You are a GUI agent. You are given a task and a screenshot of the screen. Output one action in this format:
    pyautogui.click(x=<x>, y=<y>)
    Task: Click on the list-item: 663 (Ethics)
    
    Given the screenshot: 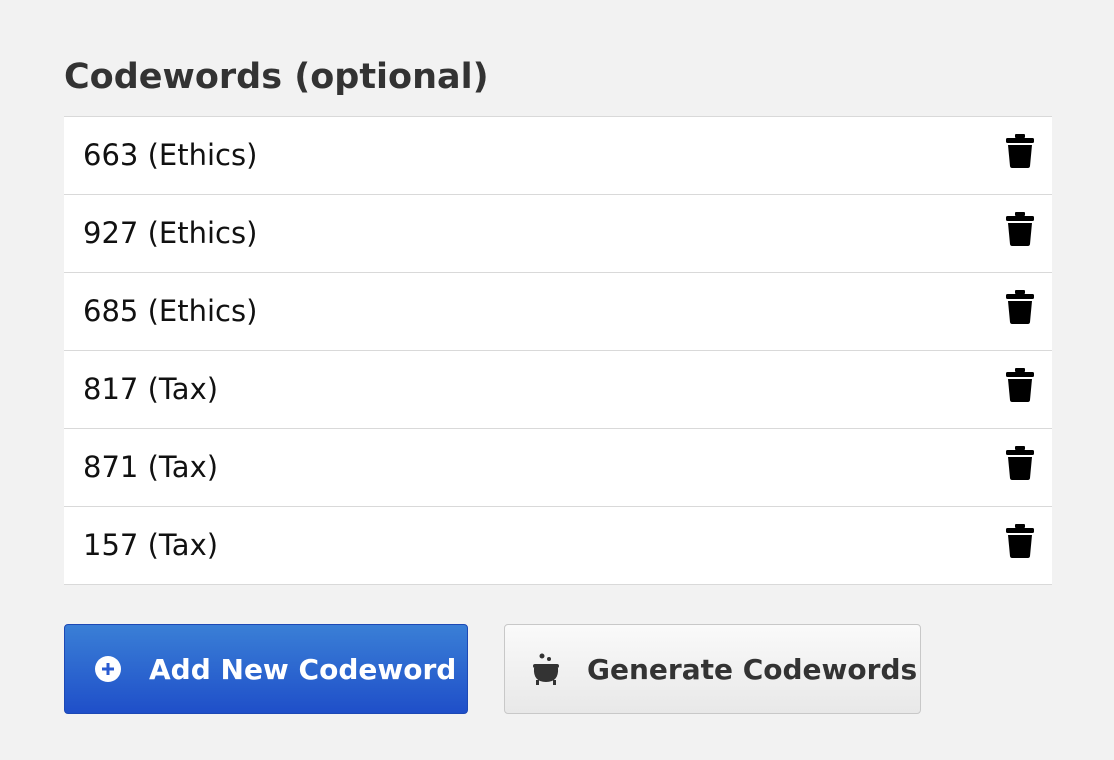 What is the action you would take?
    pyautogui.click(x=558, y=156)
    